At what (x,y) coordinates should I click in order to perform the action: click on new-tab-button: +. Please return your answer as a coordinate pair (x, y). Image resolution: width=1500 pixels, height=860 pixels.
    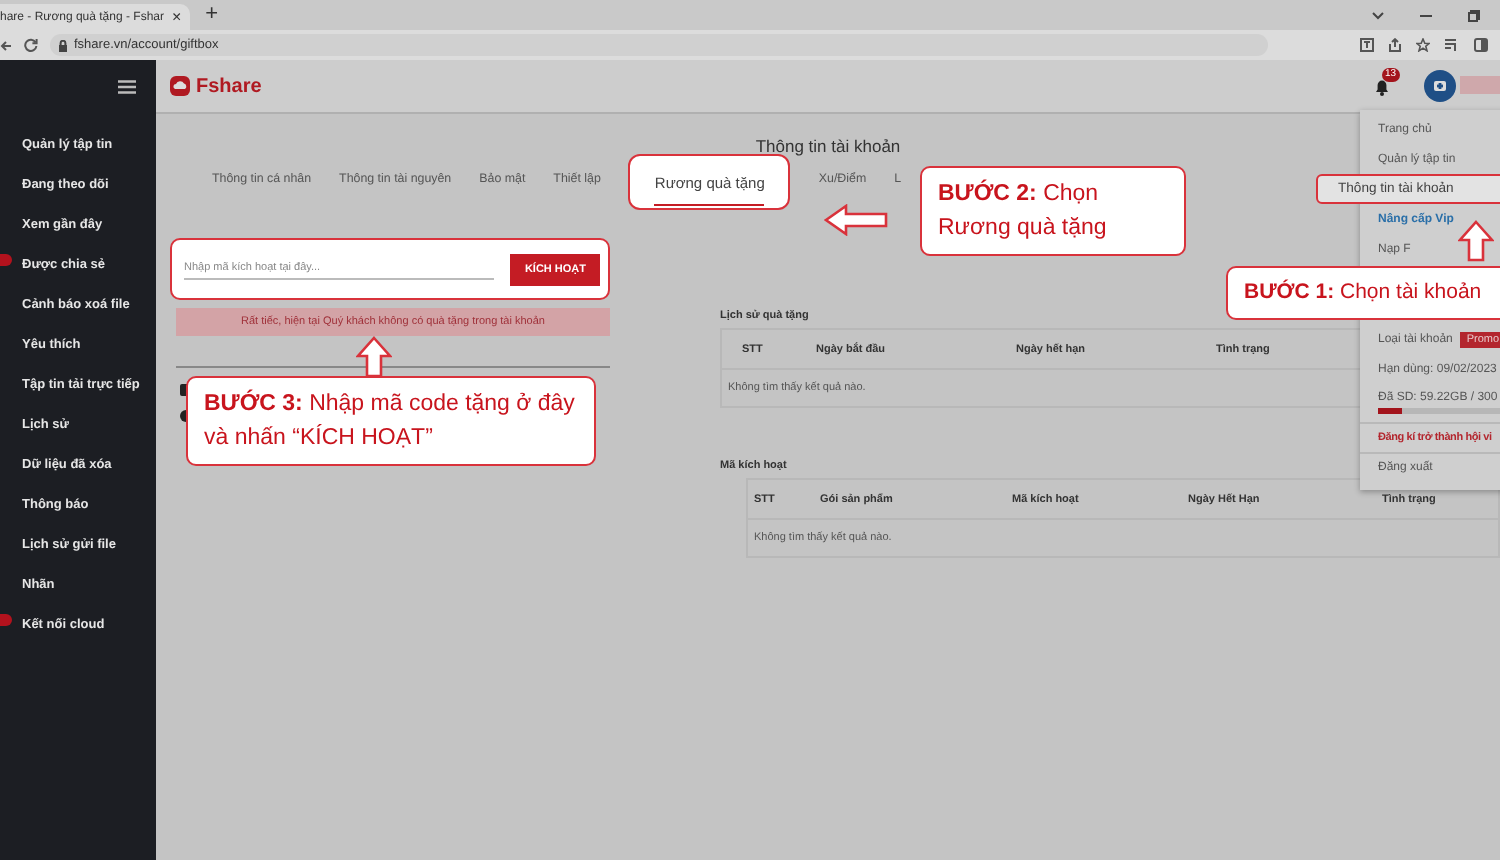
    Looking at the image, I should click on (212, 17).